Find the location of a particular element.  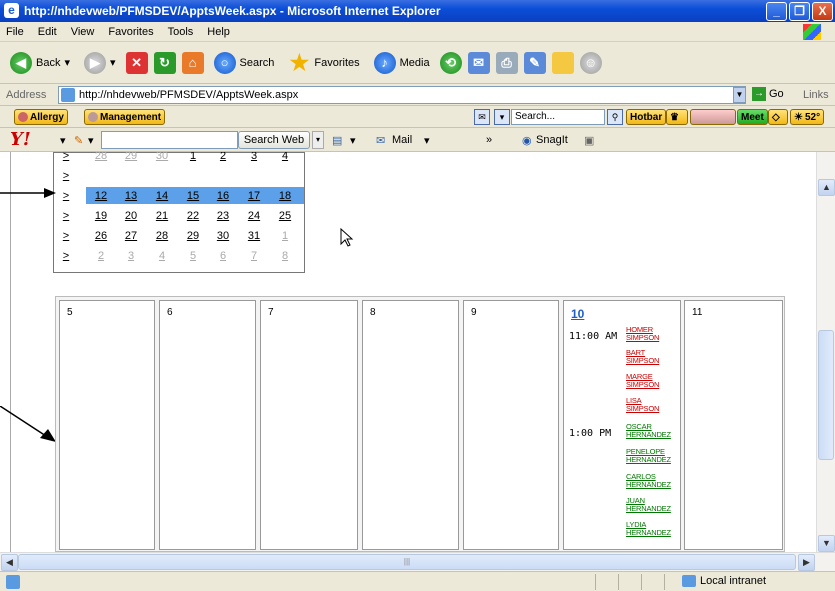

calendar-day-link: 25 is located at coordinates (285, 216).